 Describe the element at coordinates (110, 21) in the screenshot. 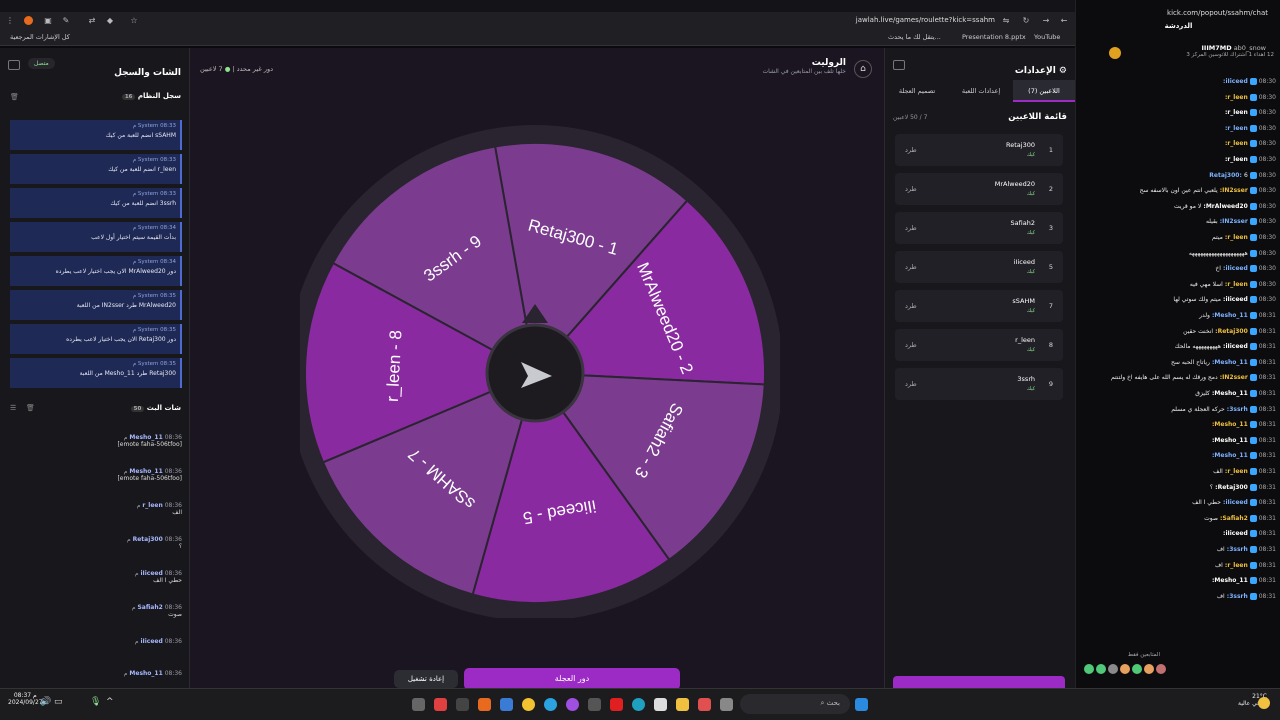

I see `diamond-icon: ◆` at that location.